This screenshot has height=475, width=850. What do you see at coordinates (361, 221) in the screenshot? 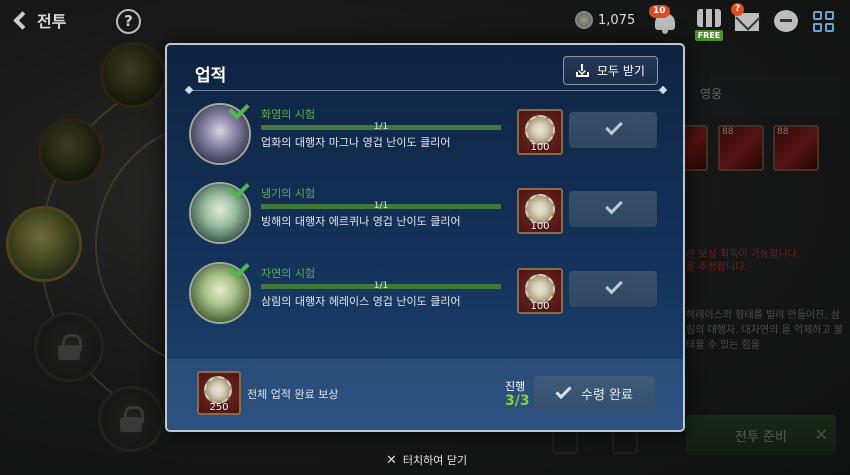
I see `achievement-description: 빙해의 대행자 에르퀴나 영겁 난이도 클리어` at bounding box center [361, 221].